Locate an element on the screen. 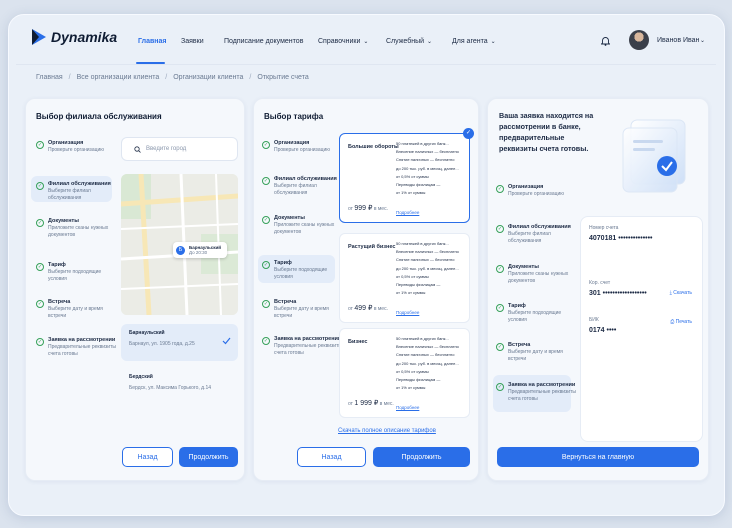 This screenshot has height=528, width=732. step-description: Выберите филиал обслуживания is located at coordinates (529, 237).